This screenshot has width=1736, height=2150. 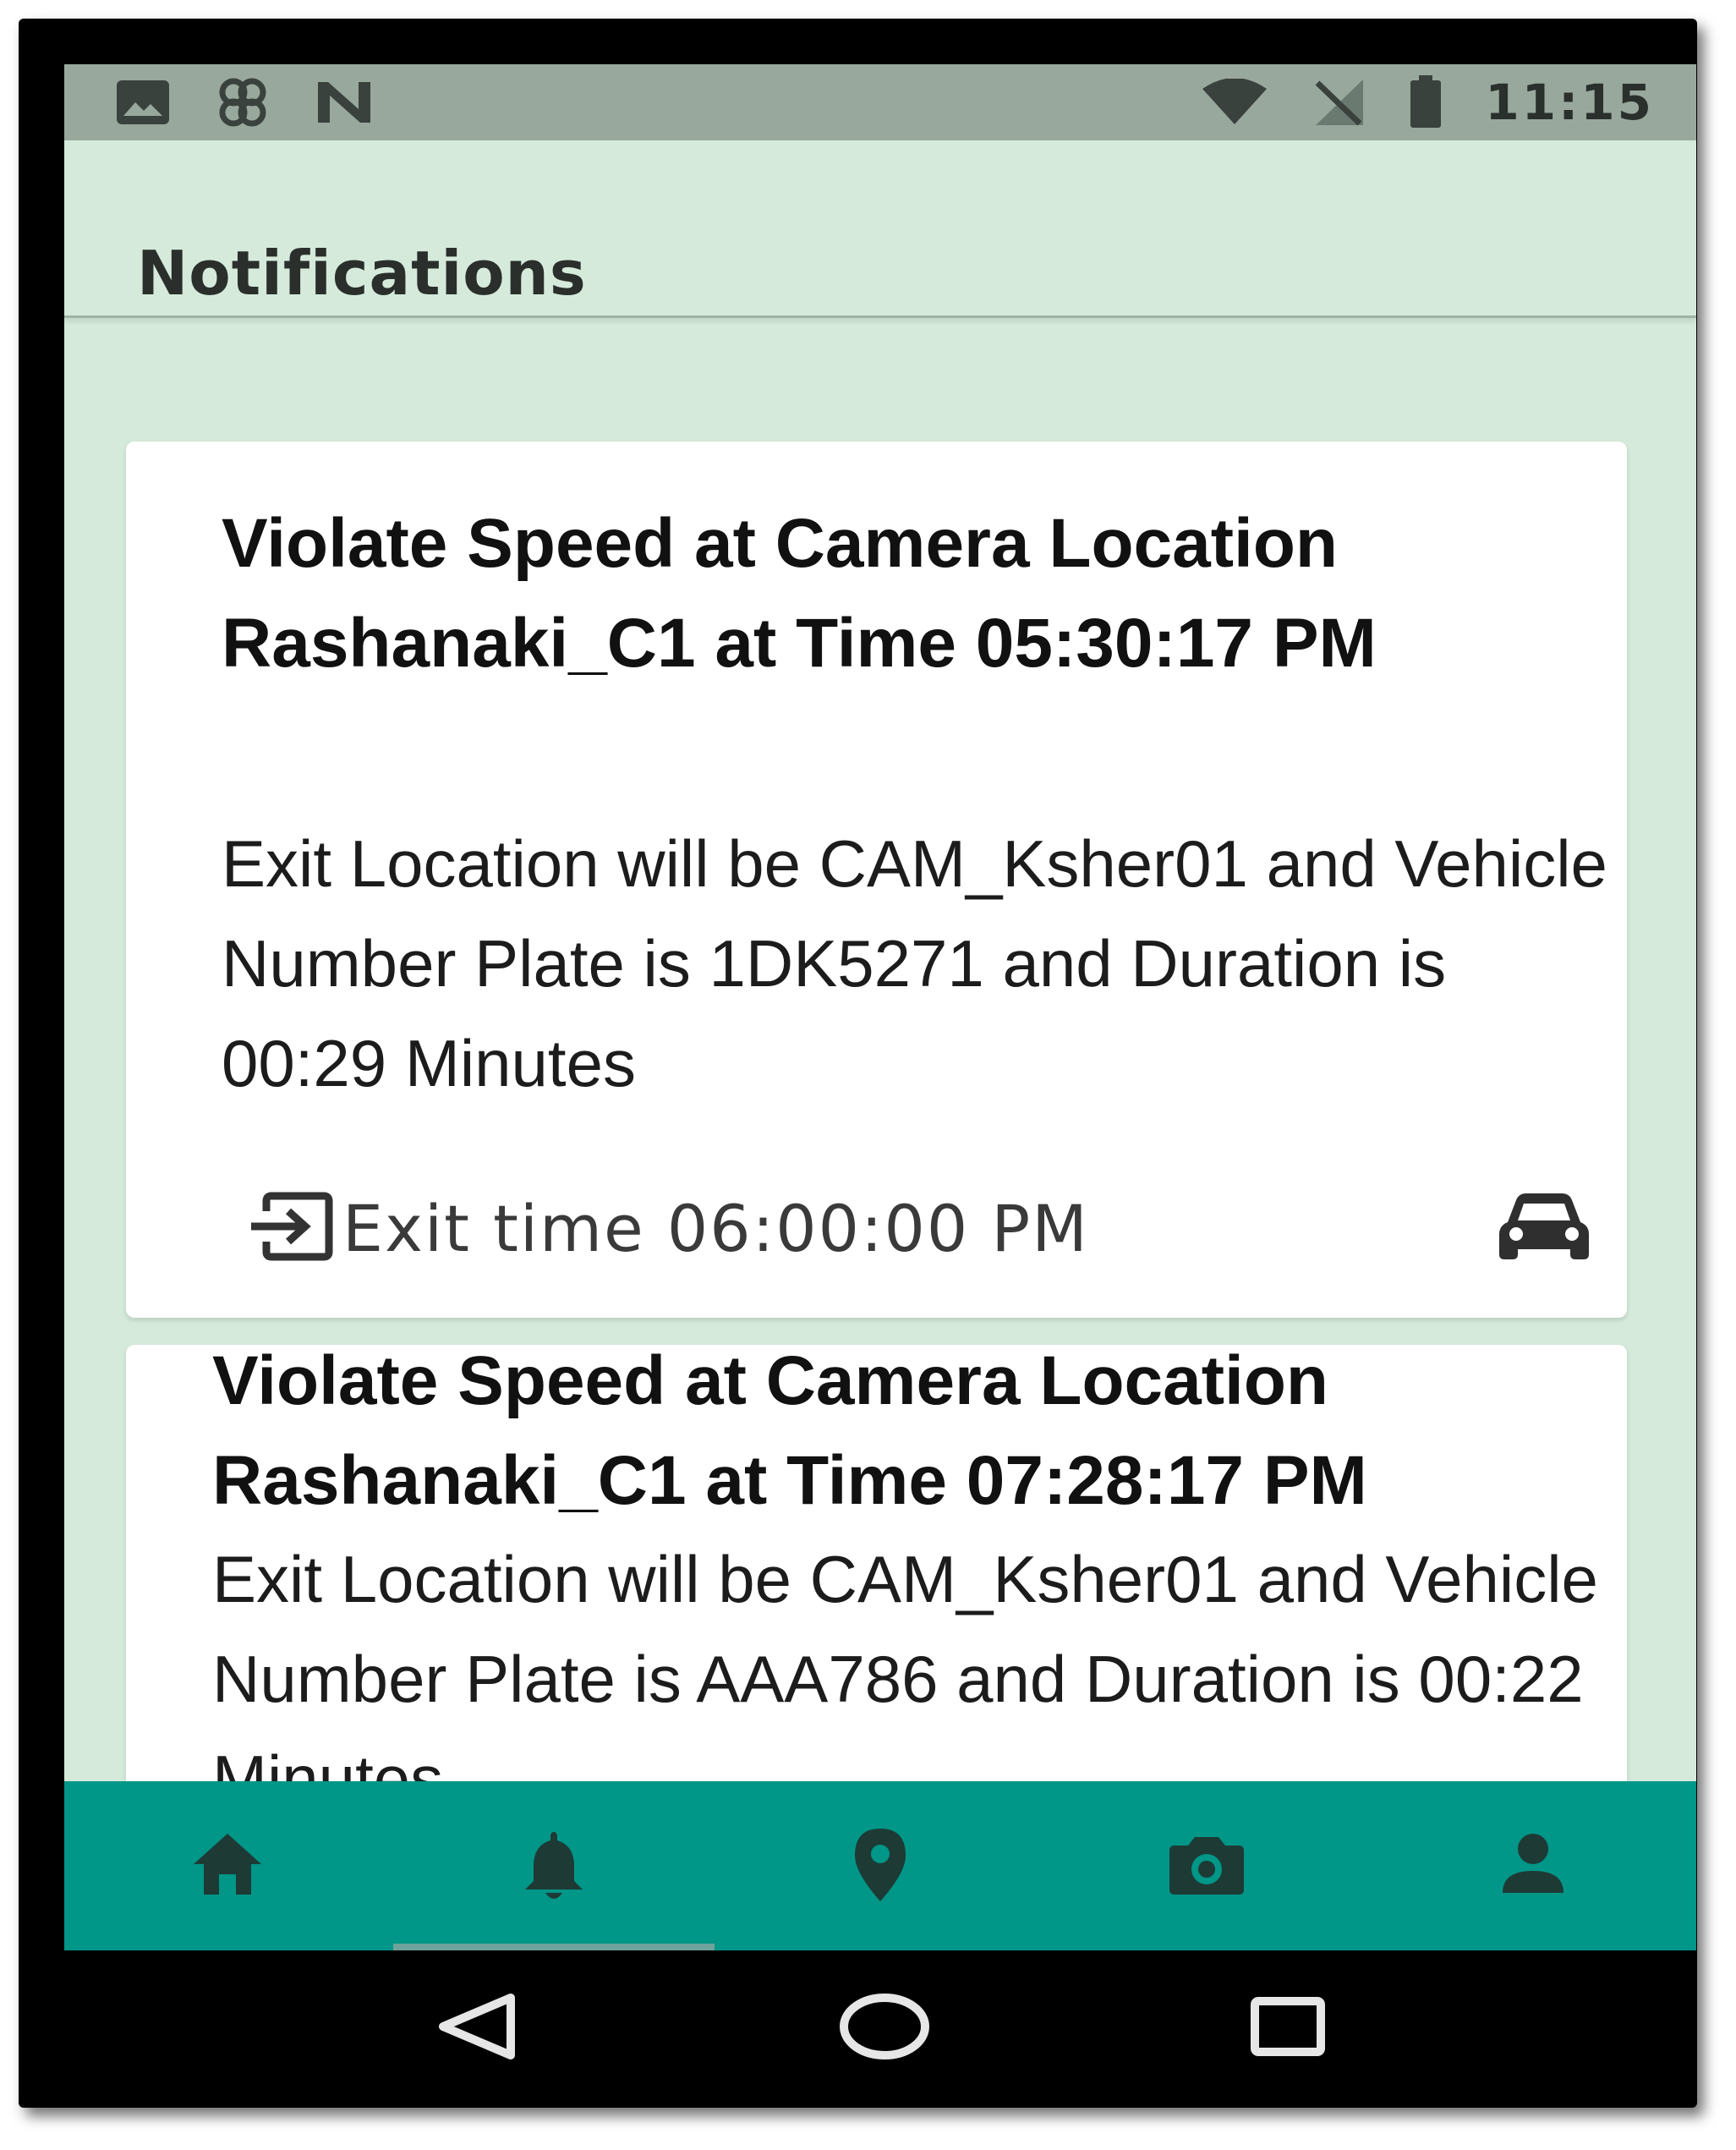 I want to click on back-icon, so click(x=477, y=2026).